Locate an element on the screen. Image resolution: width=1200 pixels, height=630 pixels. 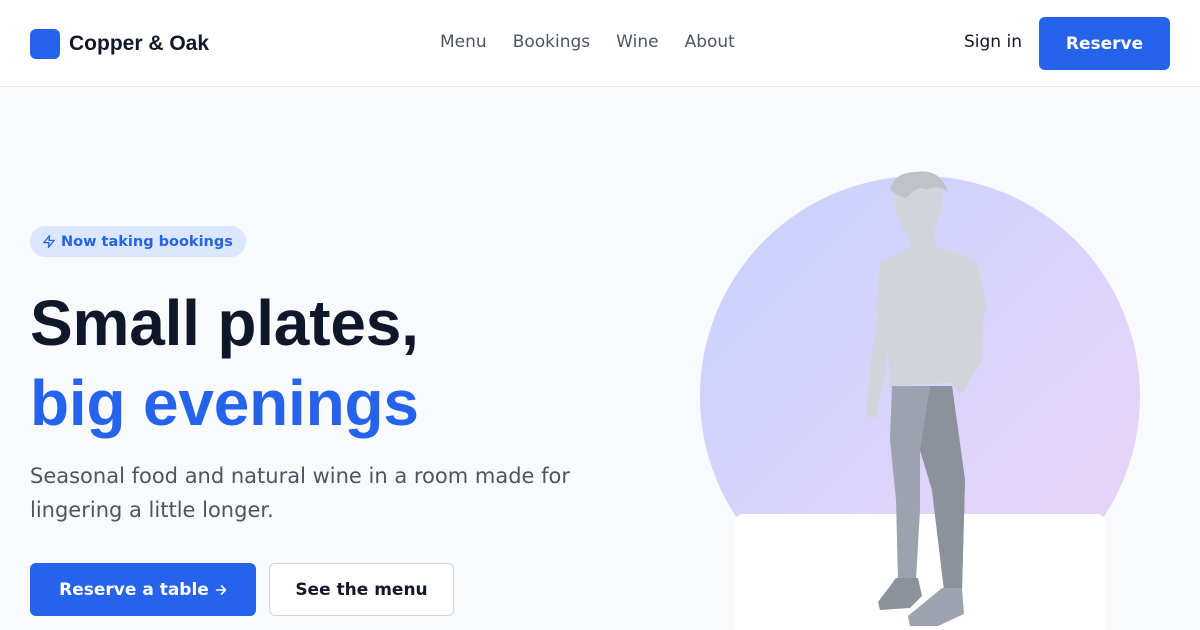
see-menu-button: See the menu is located at coordinates (361, 589).